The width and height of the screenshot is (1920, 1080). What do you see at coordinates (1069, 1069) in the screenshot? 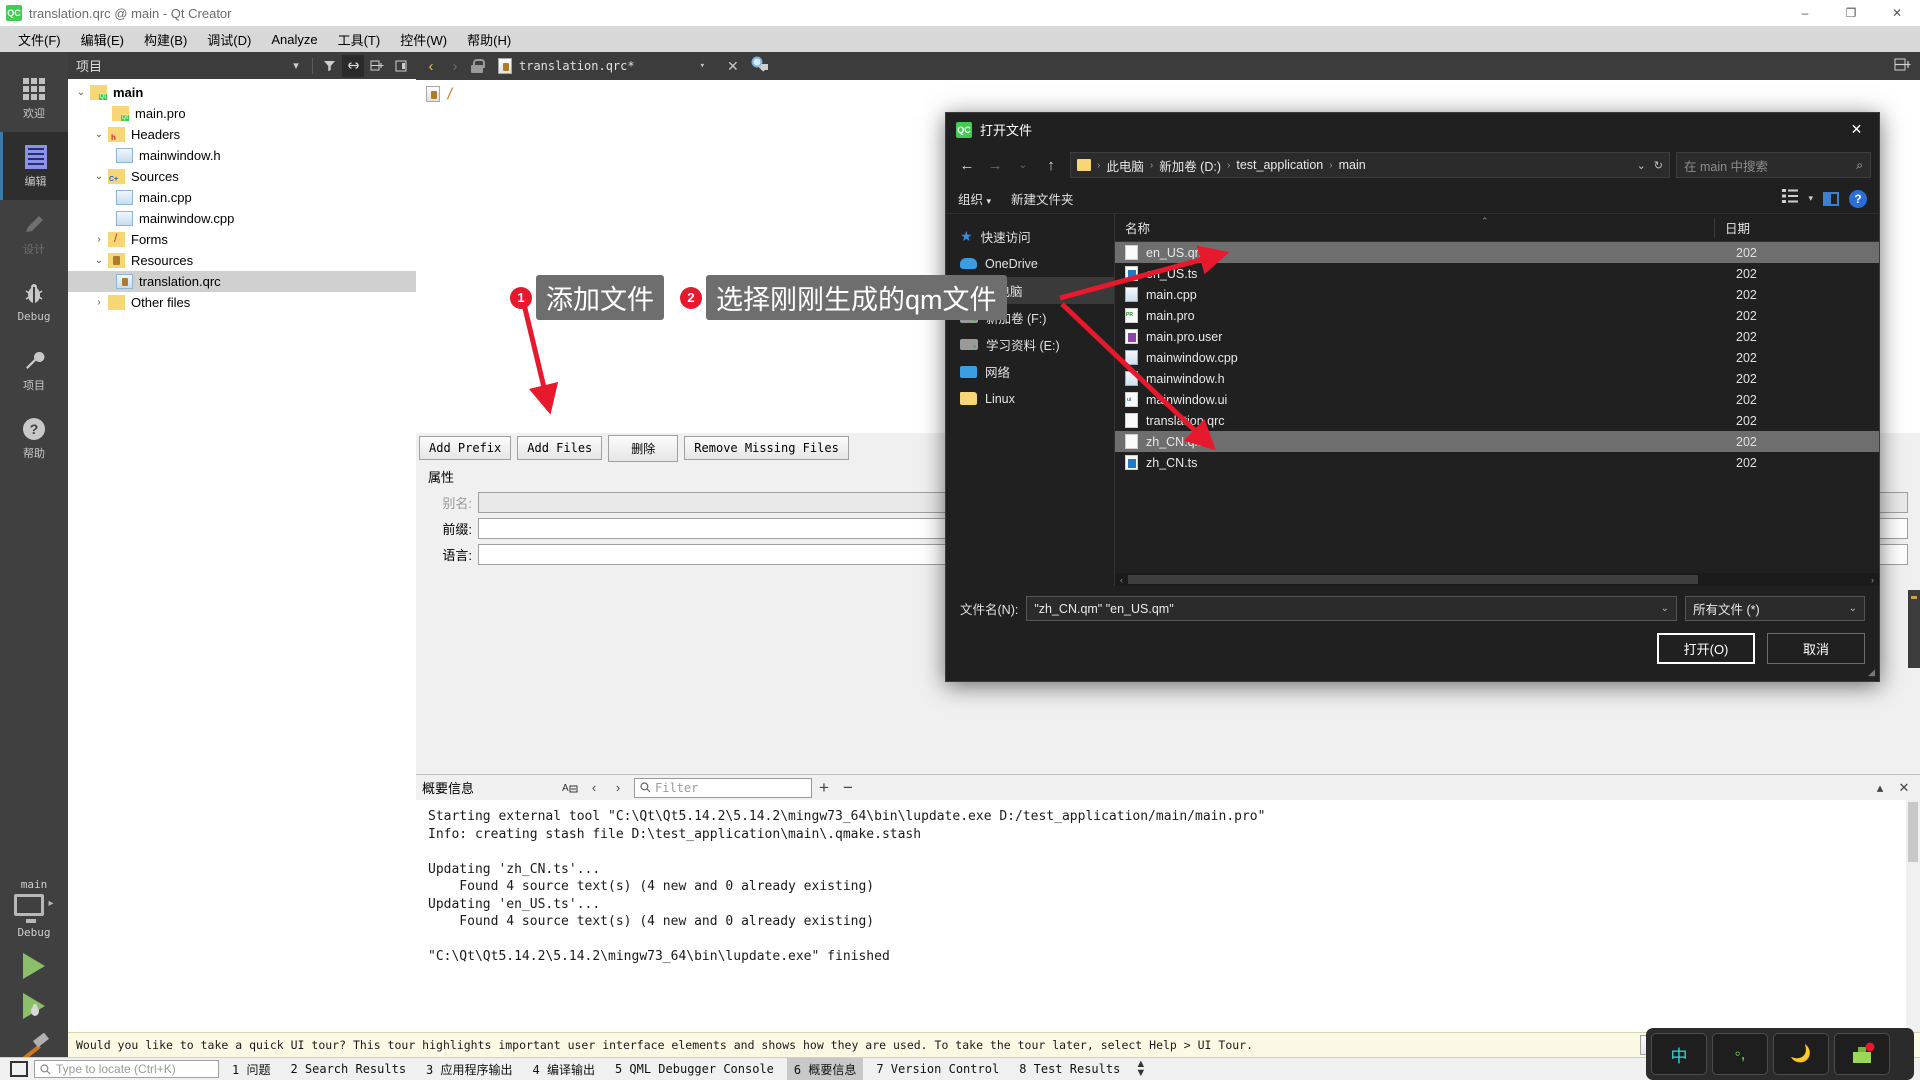
I see `status-tab-test-results: 8 Test Results` at bounding box center [1069, 1069].